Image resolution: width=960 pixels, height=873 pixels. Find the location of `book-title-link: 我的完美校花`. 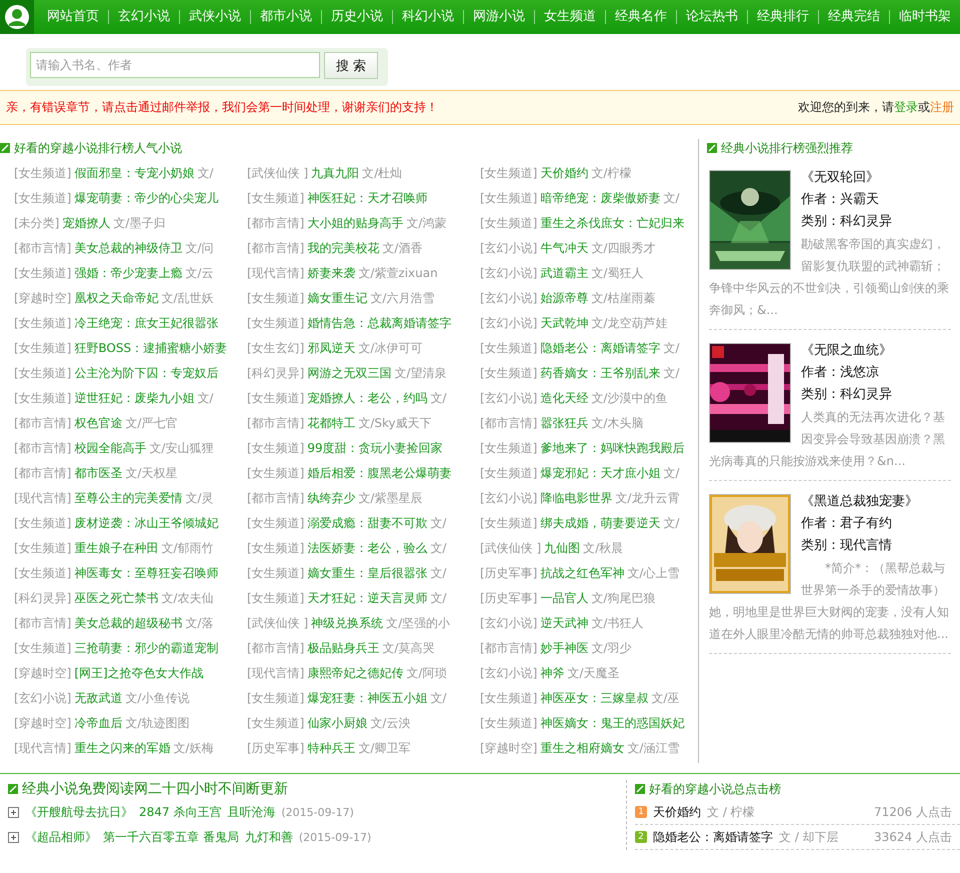

book-title-link: 我的完美校花 is located at coordinates (343, 248).